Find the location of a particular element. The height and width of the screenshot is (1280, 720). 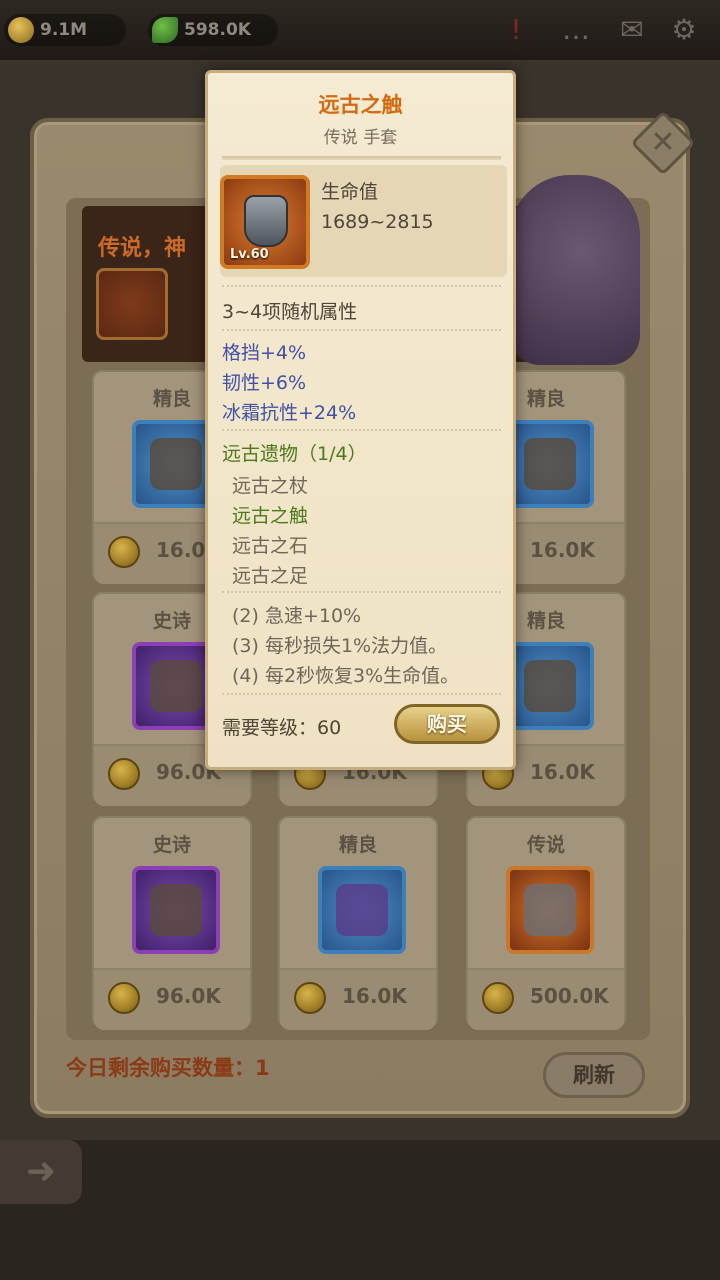

gold-counter: 9.1M is located at coordinates (65, 30).